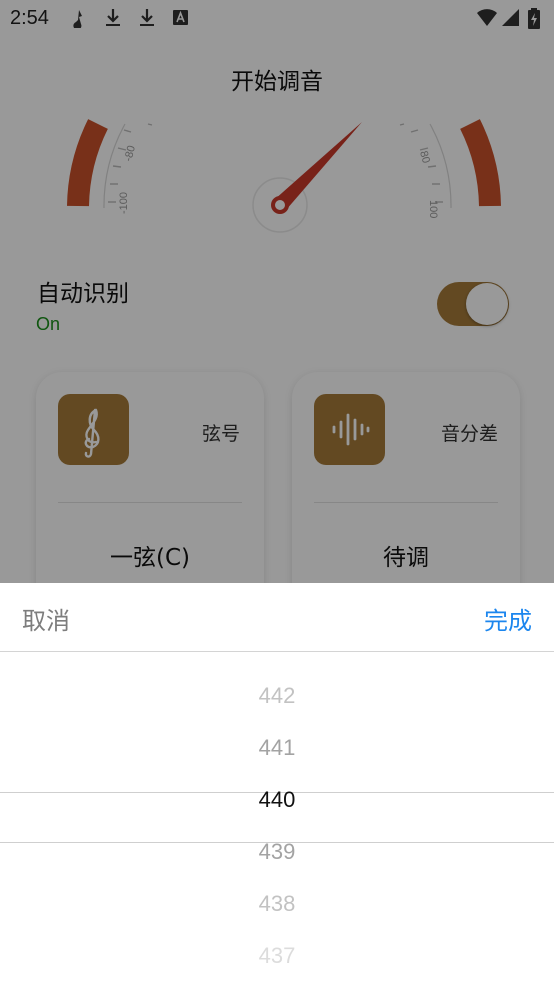 The image size is (554, 984). I want to click on picker-option: 442, so click(277, 696).